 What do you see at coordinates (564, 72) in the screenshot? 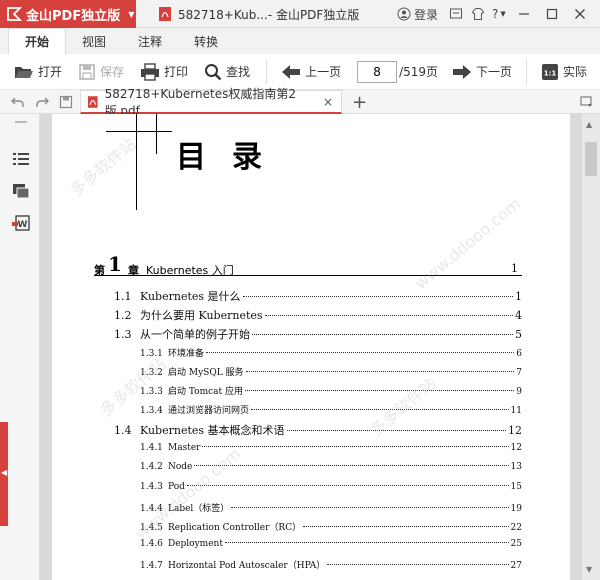
I see `actual-size-button: 1:1 实际` at bounding box center [564, 72].